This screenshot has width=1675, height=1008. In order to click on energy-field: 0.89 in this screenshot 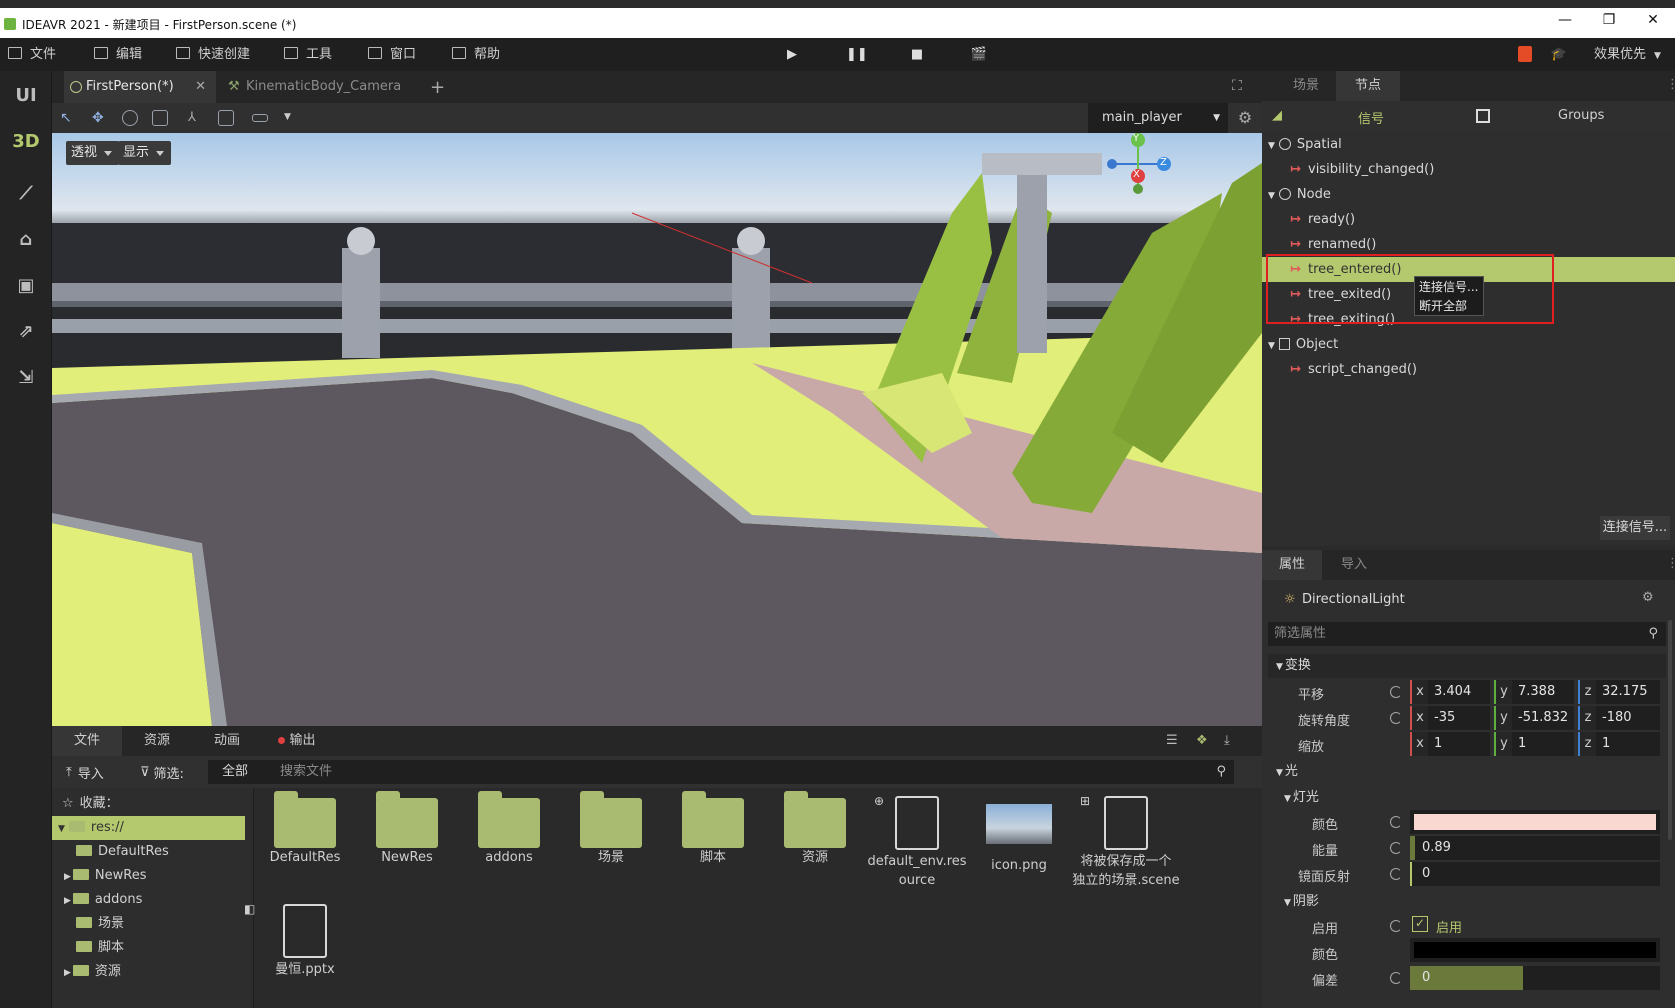, I will do `click(1535, 848)`.